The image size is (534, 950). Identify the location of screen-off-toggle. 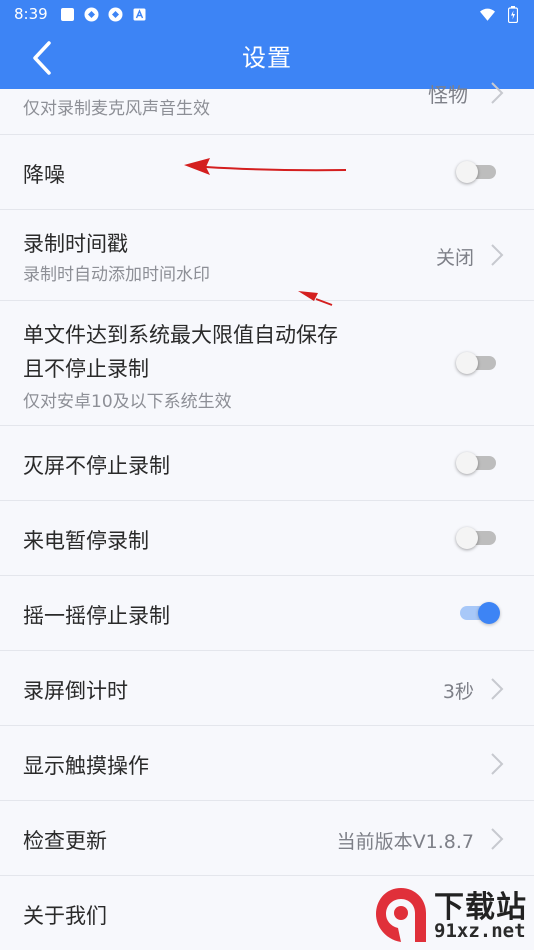
(478, 463).